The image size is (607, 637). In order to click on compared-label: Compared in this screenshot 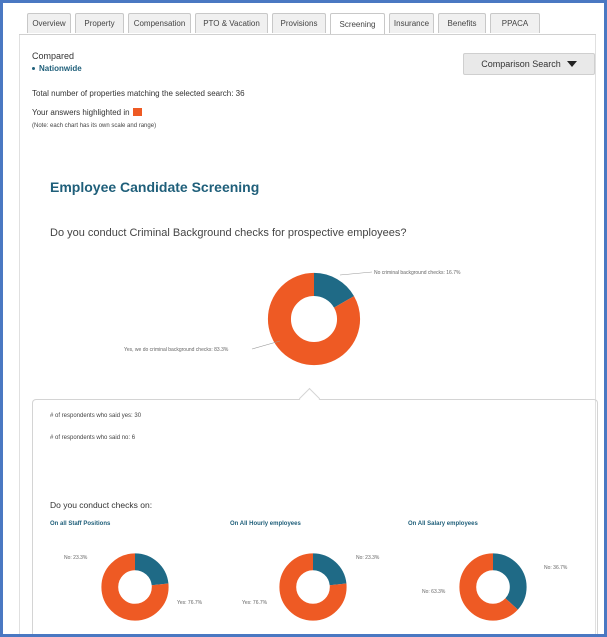, I will do `click(53, 56)`.